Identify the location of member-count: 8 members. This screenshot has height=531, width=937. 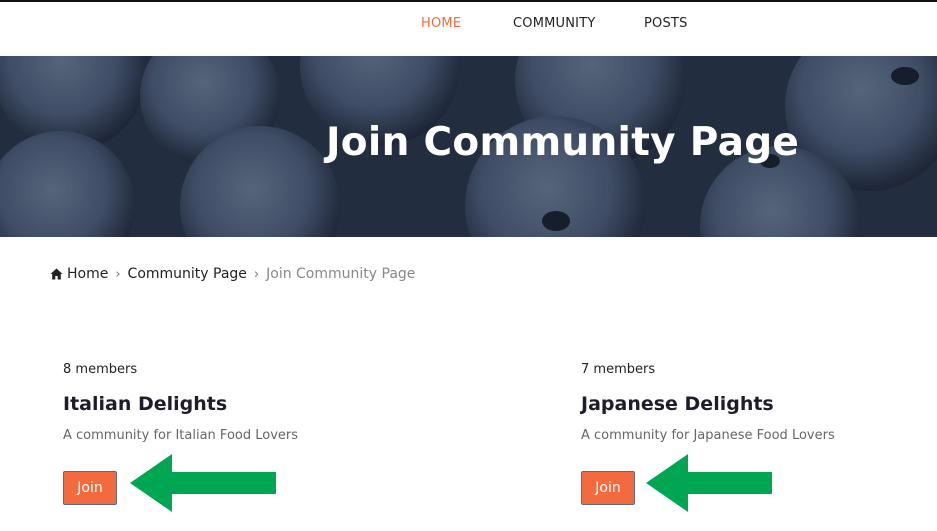
(100, 369).